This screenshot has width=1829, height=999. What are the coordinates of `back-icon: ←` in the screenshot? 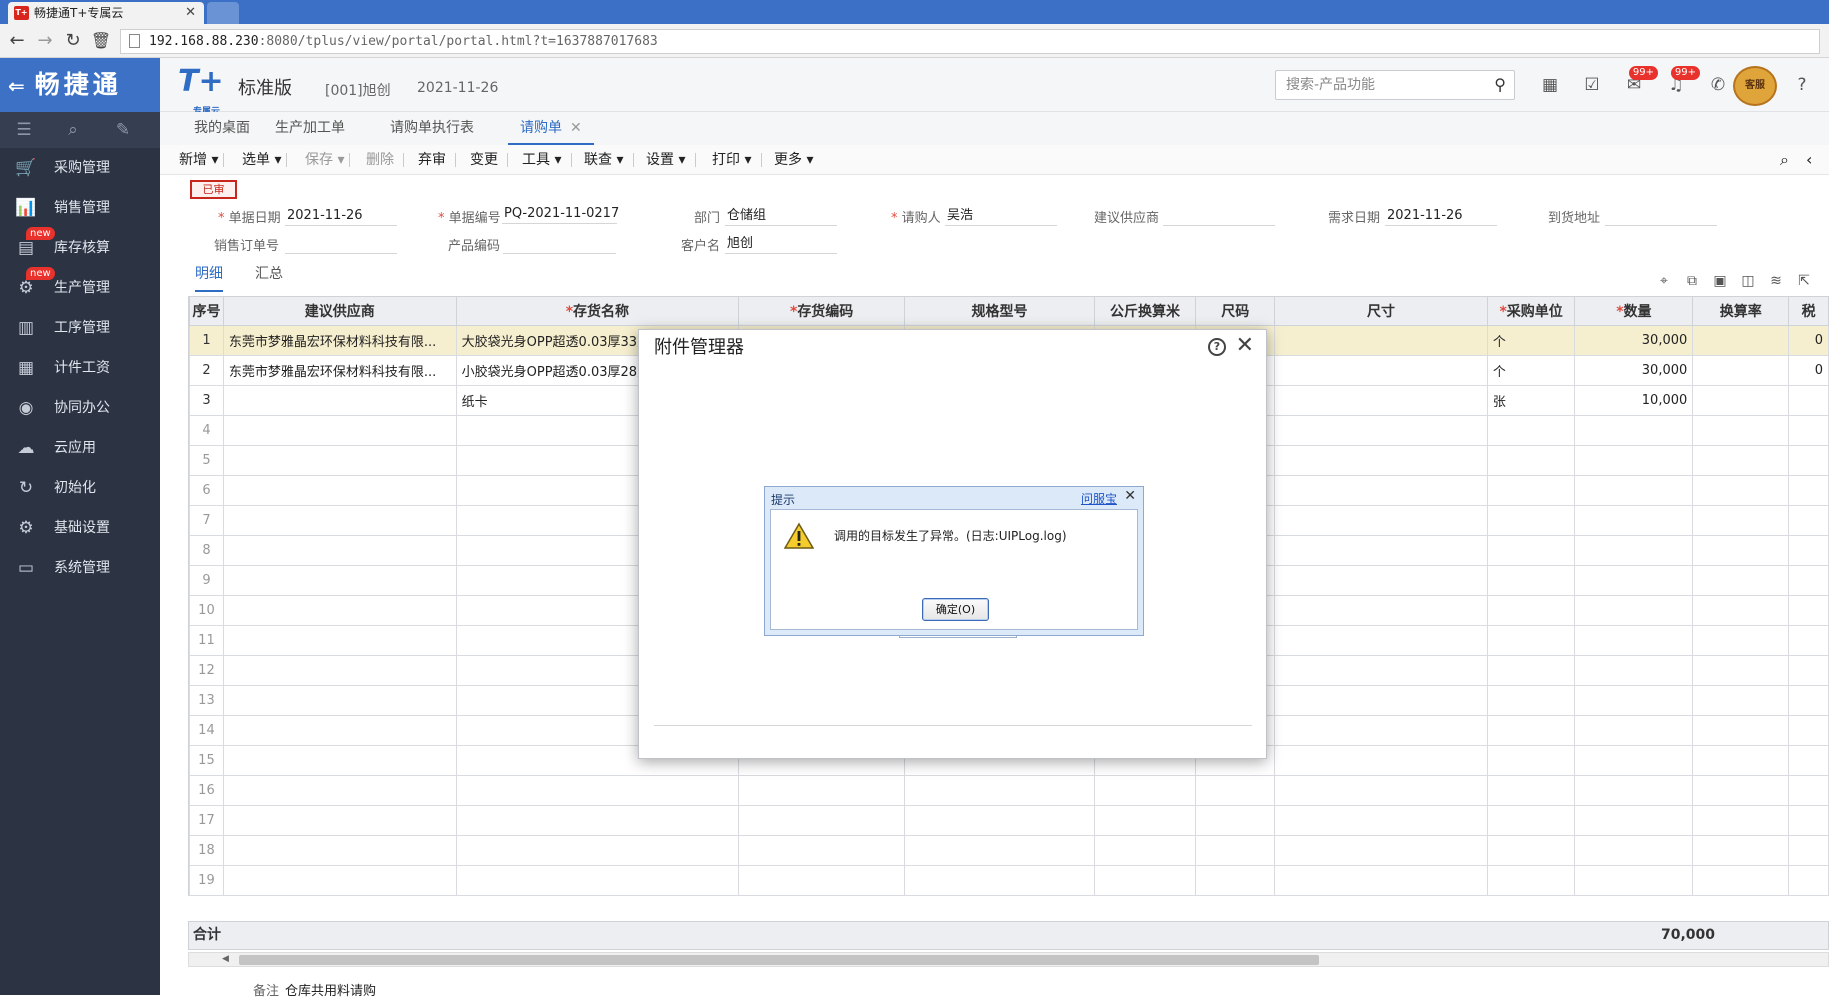 It's located at (17, 41).